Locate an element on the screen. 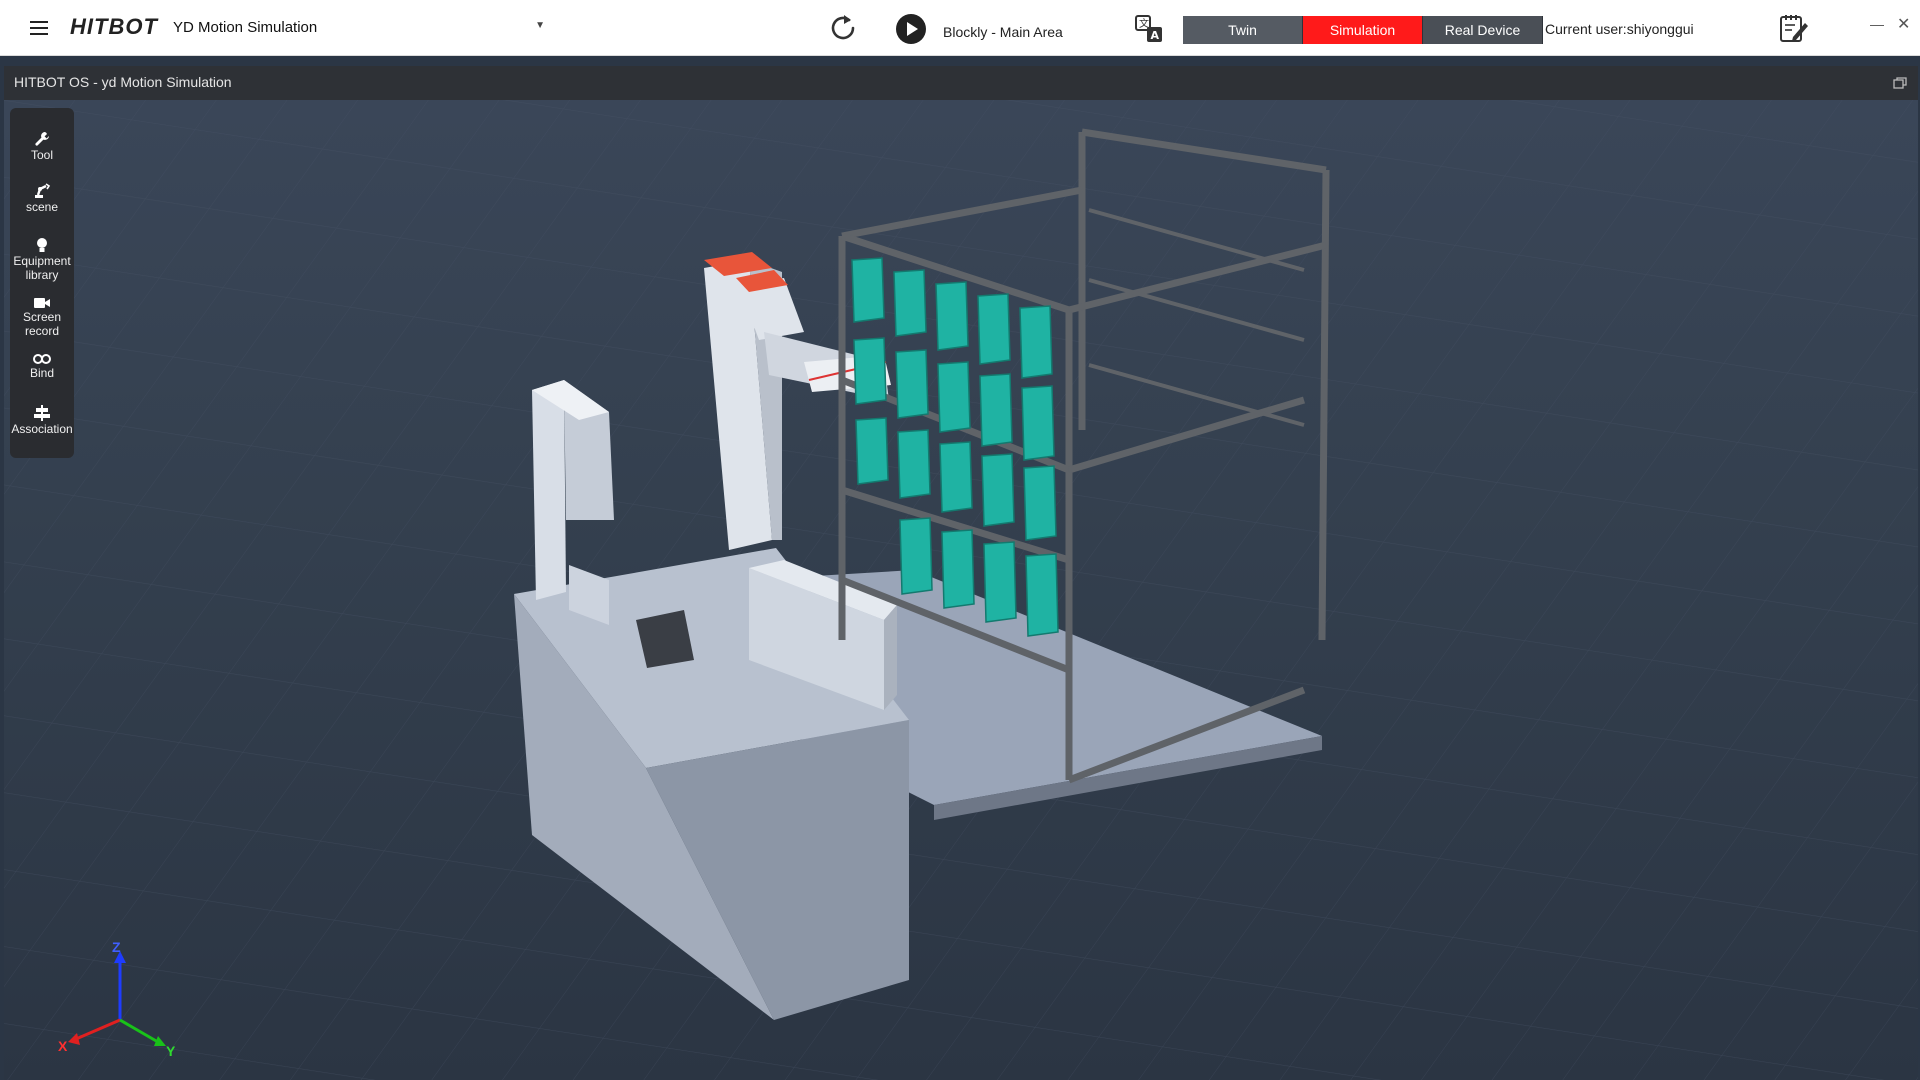 The height and width of the screenshot is (1080, 1920). tool-label: Tool is located at coordinates (41, 155).